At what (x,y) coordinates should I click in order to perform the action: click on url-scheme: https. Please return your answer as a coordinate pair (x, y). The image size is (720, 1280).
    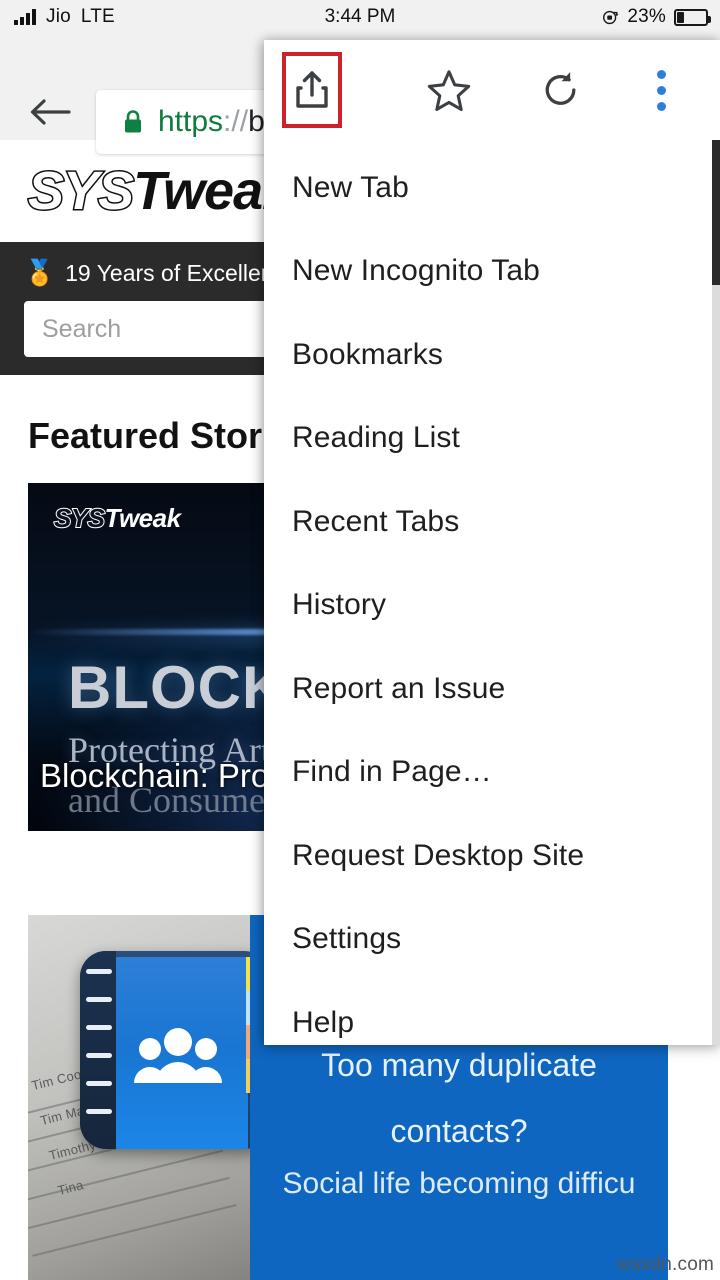
    Looking at the image, I should click on (191, 121).